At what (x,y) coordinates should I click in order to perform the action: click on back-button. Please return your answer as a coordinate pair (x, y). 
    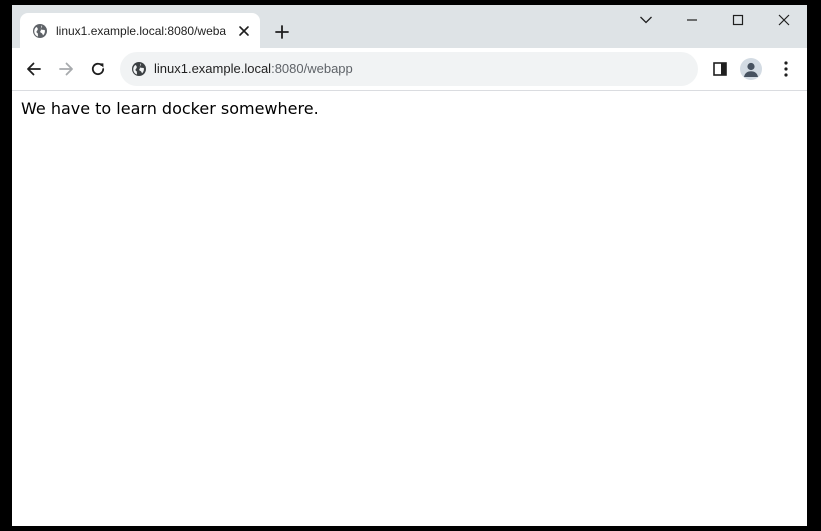
    Looking at the image, I should click on (34, 69).